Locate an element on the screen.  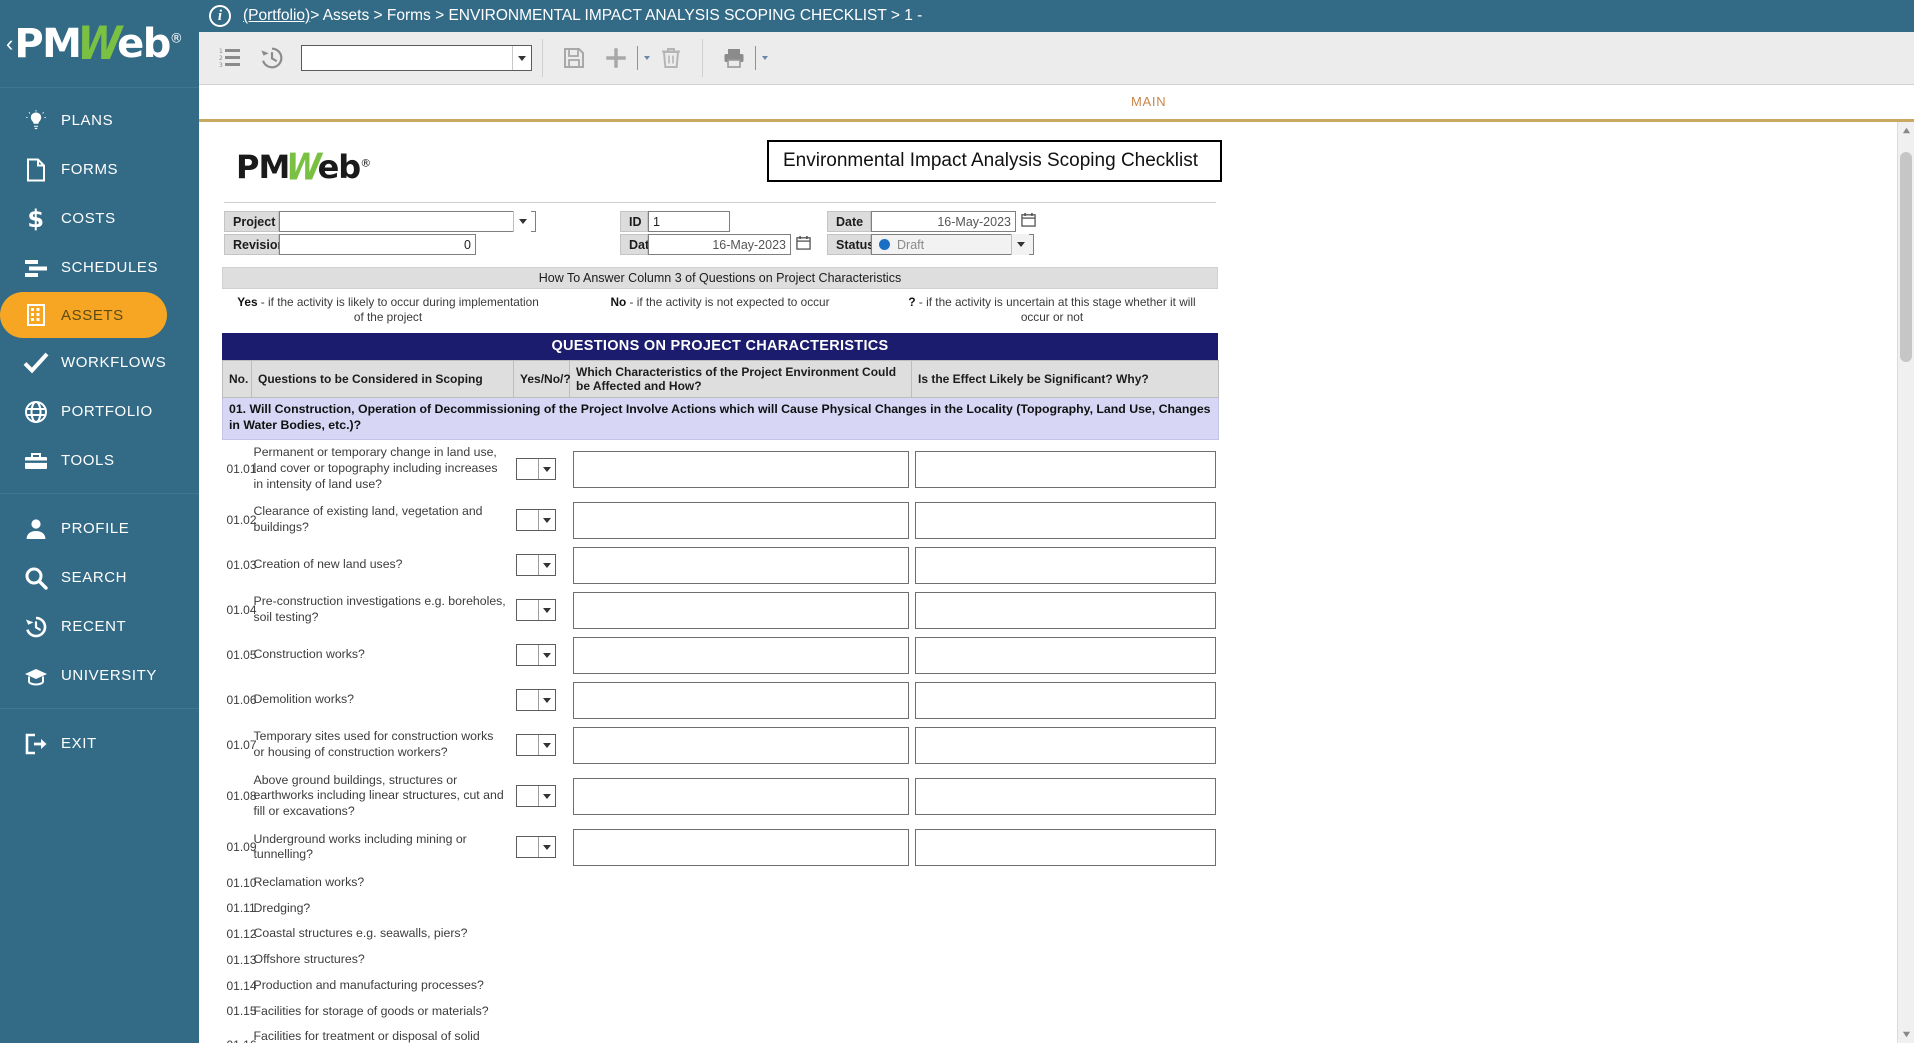
scrollbar-thumb is located at coordinates (1906, 257).